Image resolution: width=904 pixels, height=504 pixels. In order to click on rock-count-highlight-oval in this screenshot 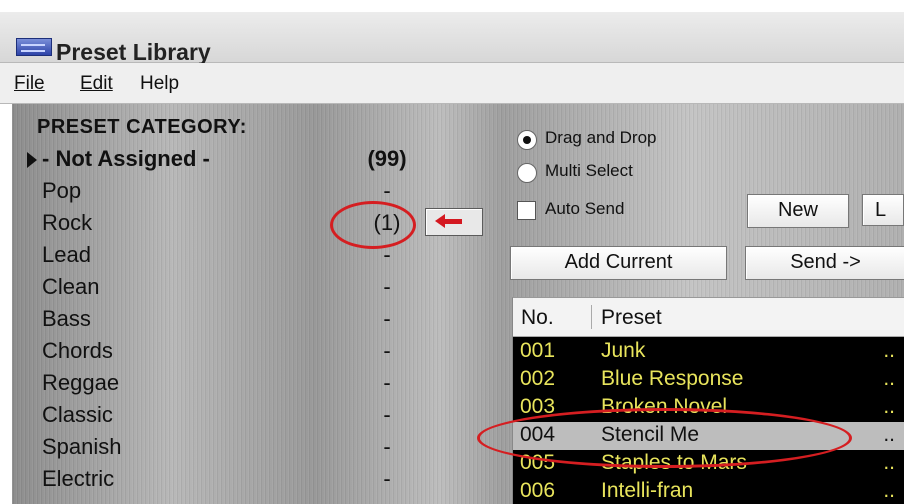, I will do `click(373, 225)`.